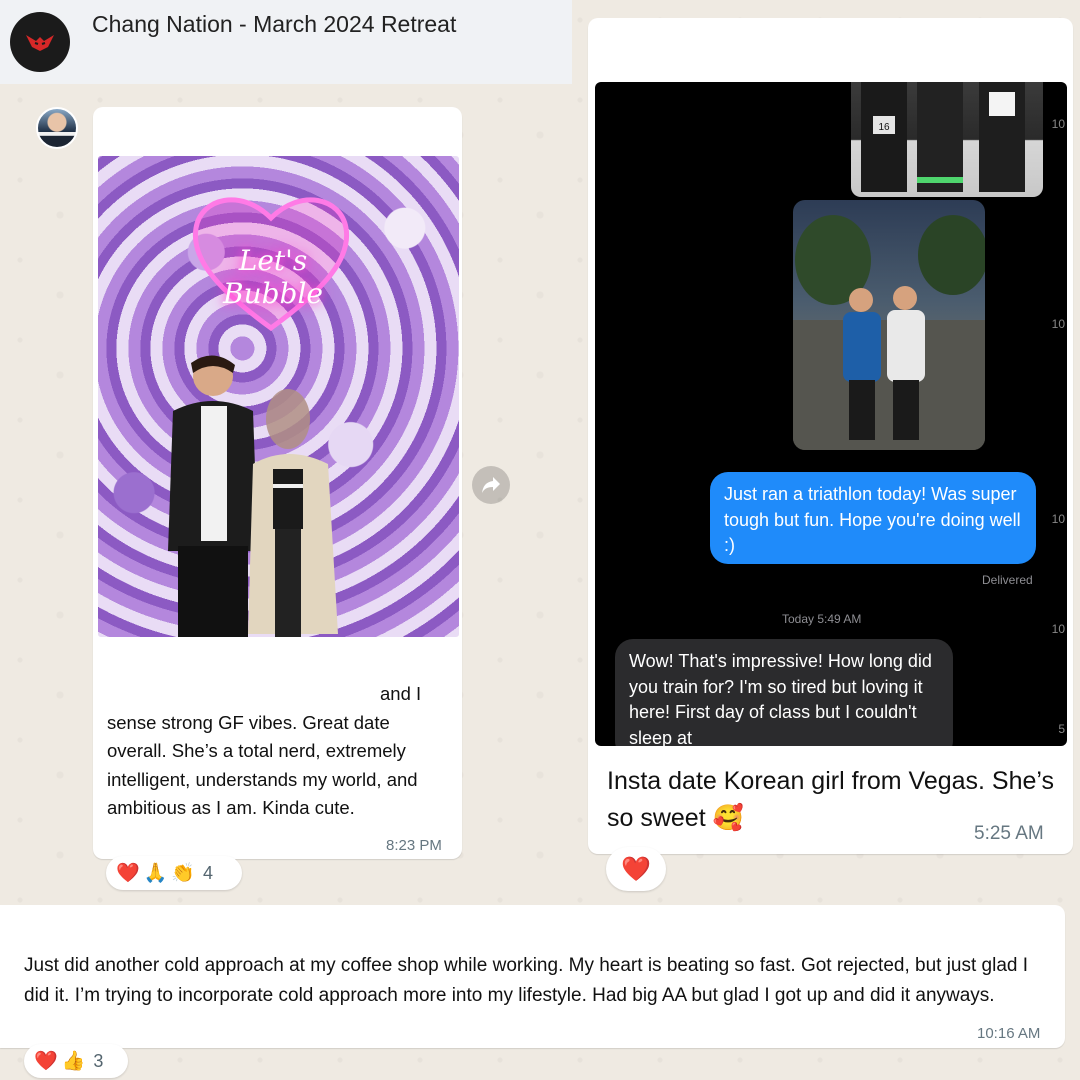 This screenshot has height=1080, width=1080. I want to click on reaction-count: 3, so click(98, 1060).